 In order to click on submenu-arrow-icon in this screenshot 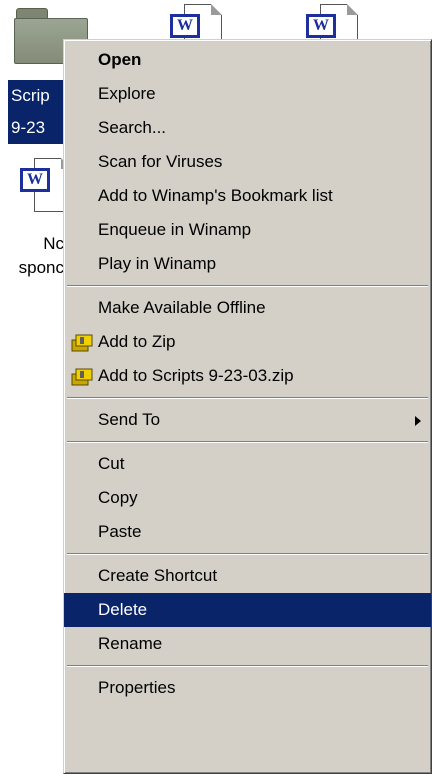, I will do `click(418, 421)`.